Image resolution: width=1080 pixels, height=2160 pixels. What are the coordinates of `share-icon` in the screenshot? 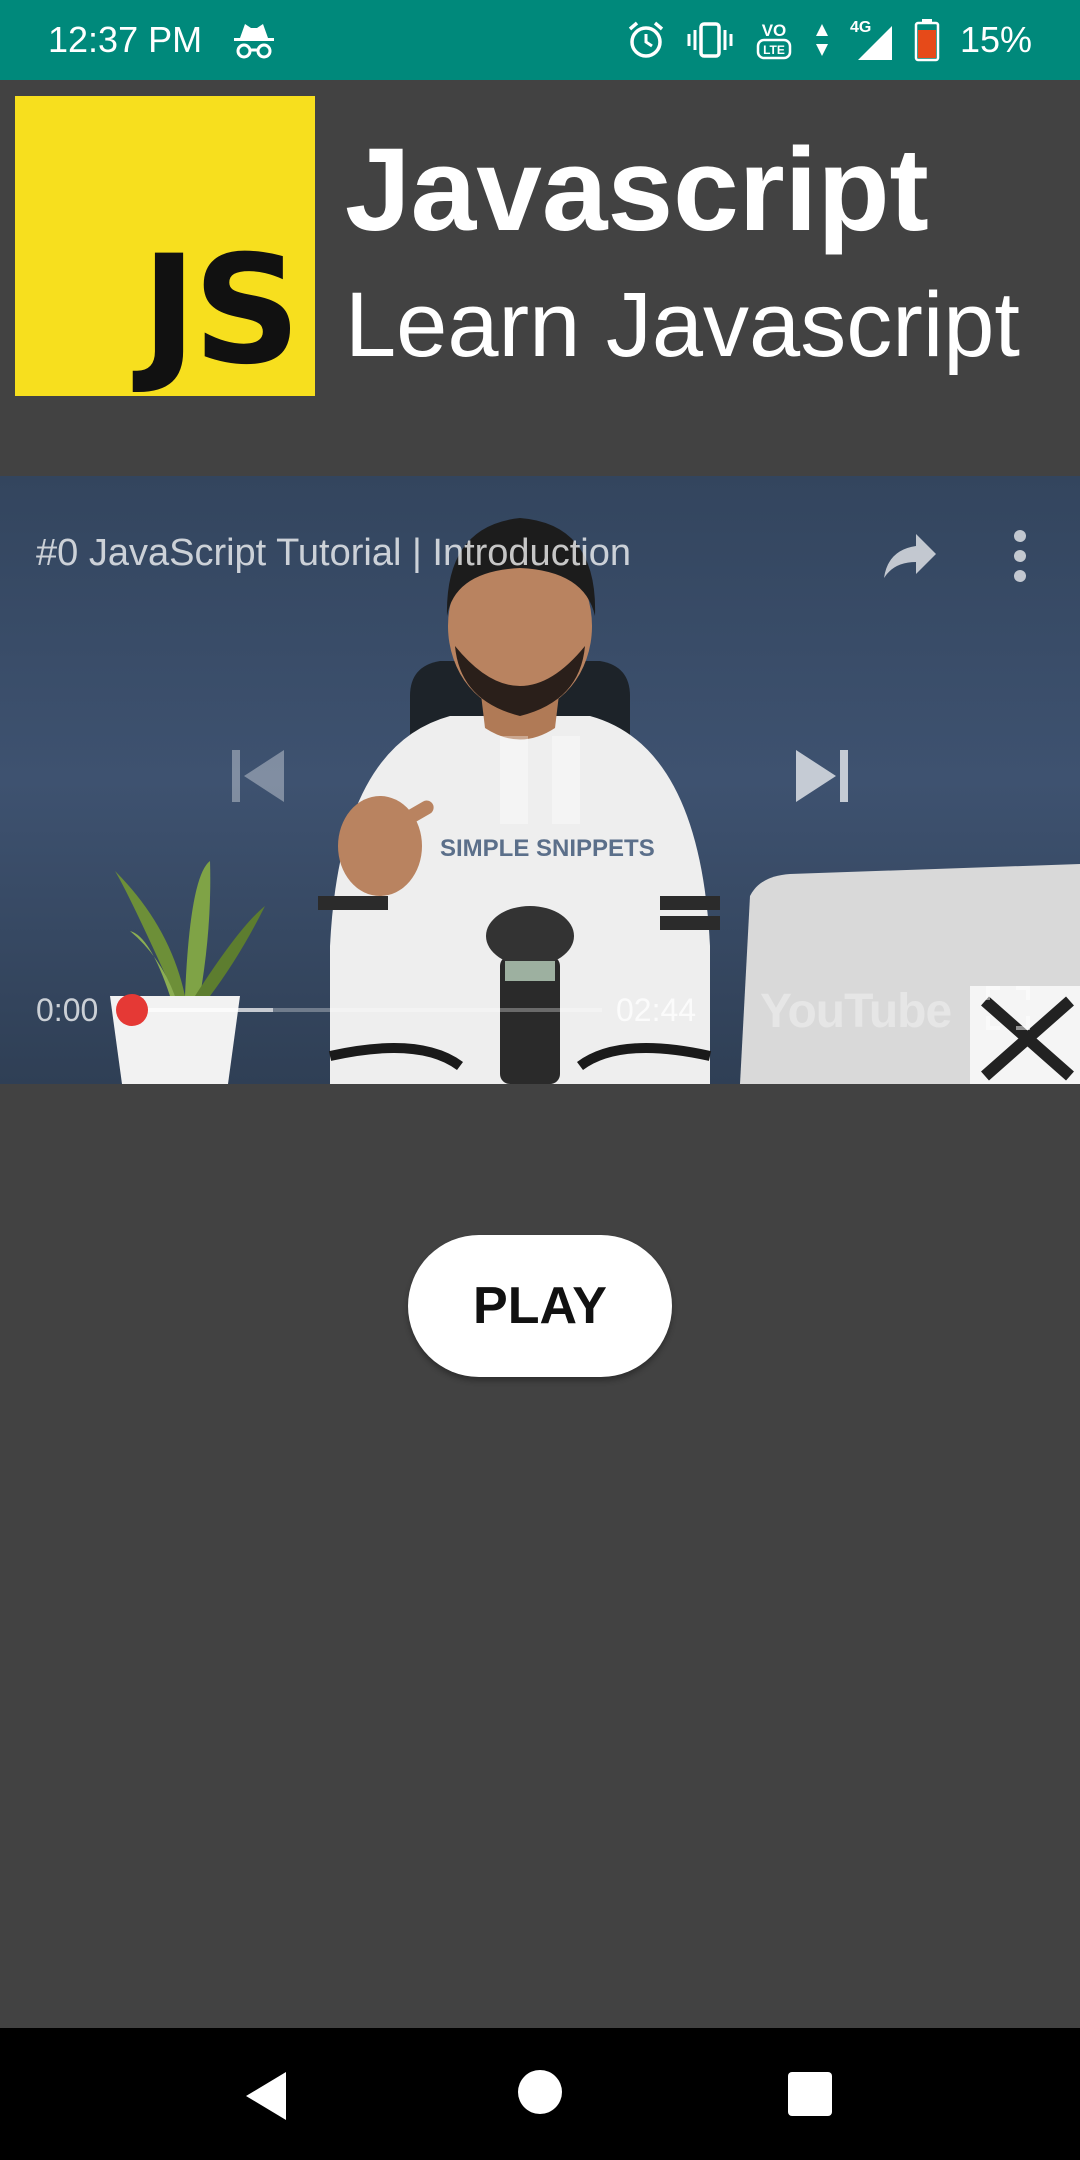 It's located at (910, 556).